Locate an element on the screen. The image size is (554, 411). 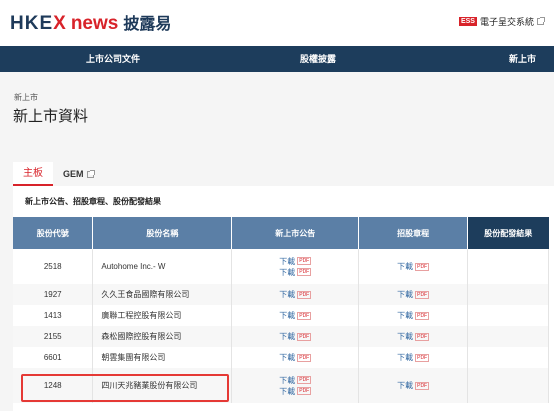
page-title: 新上市資料 is located at coordinates (51, 116).